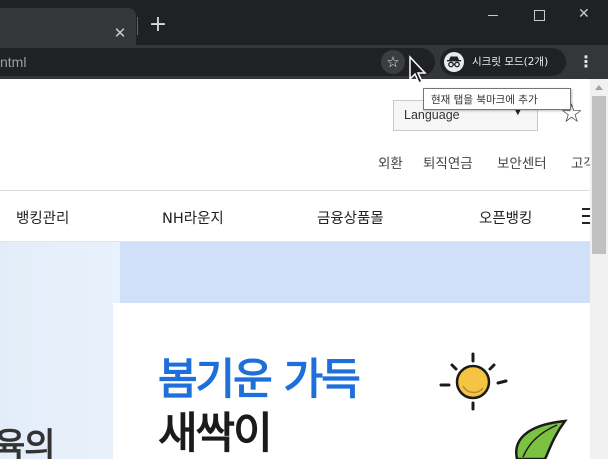 The image size is (608, 459). Describe the element at coordinates (539, 16) in the screenshot. I see `window-maximize-icon` at that location.